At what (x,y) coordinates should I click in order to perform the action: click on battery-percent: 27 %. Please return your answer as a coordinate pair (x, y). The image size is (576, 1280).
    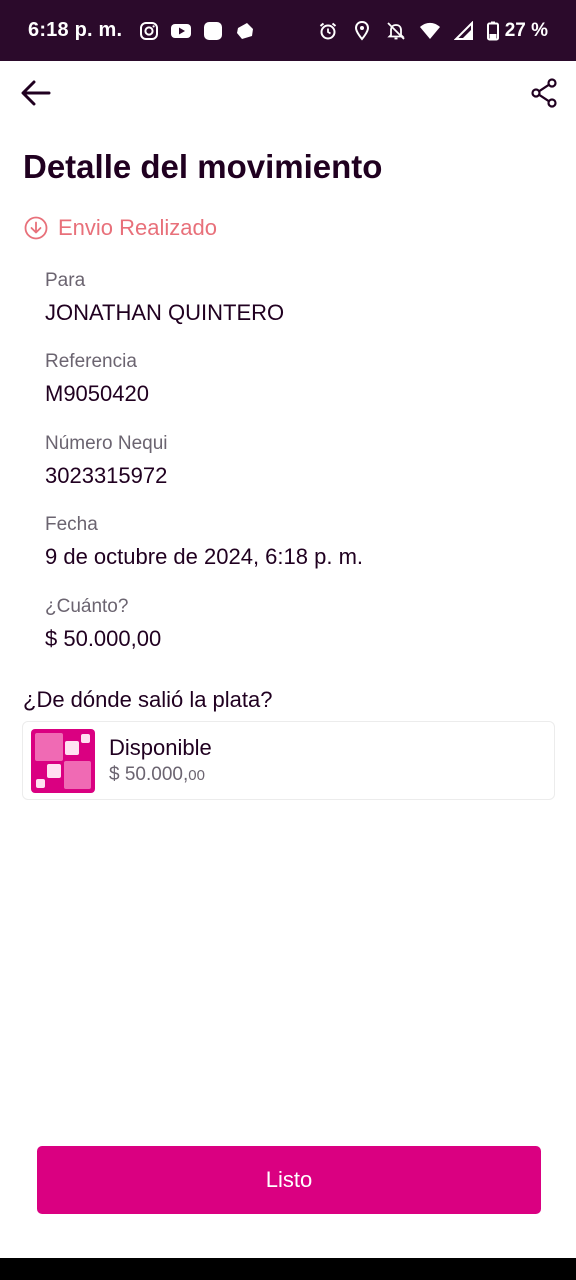
    Looking at the image, I should click on (526, 30).